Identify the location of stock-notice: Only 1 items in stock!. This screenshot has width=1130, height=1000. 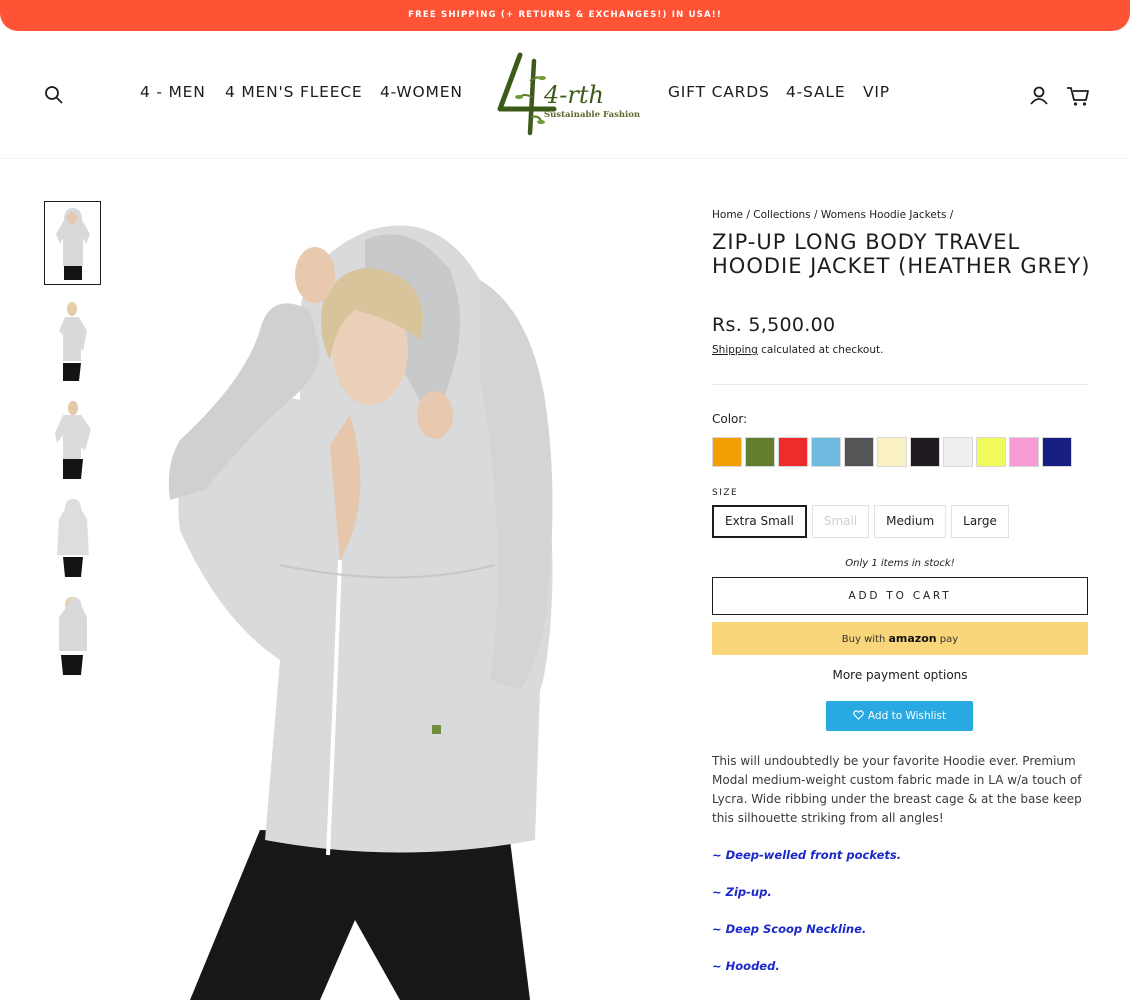
(900, 563).